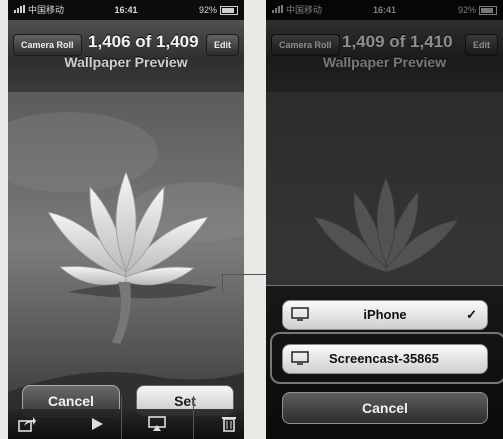 The height and width of the screenshot is (439, 503). I want to click on share-icon, so click(27, 424).